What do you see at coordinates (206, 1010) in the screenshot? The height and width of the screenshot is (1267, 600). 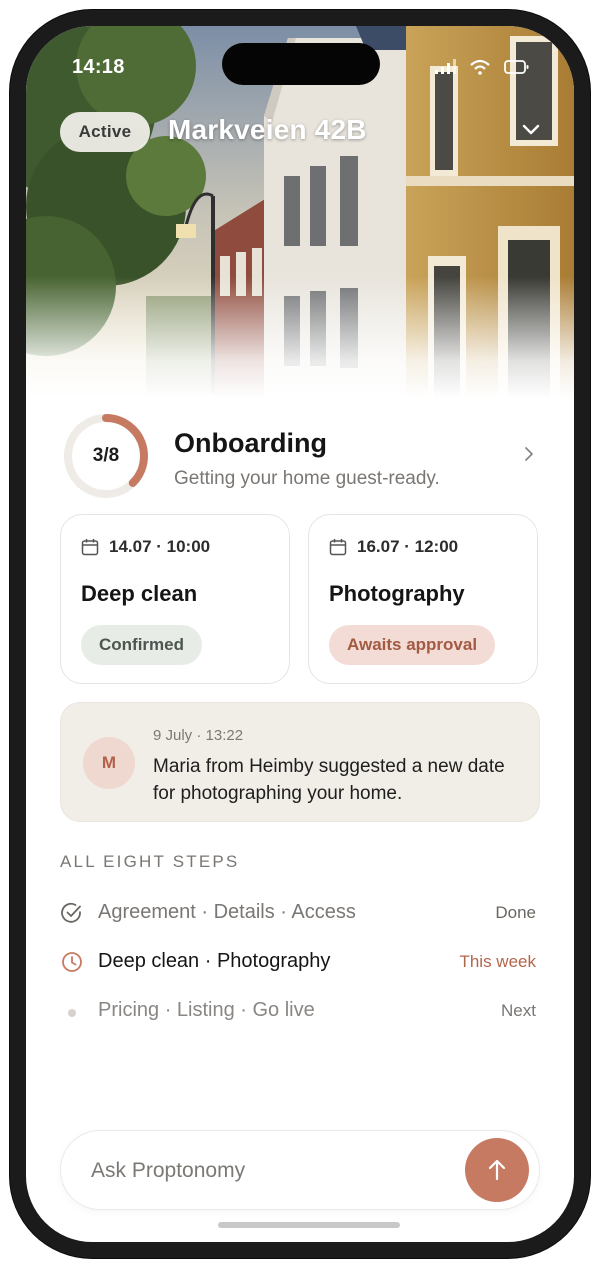 I see `step-label: Pricing · Listing · Go live` at bounding box center [206, 1010].